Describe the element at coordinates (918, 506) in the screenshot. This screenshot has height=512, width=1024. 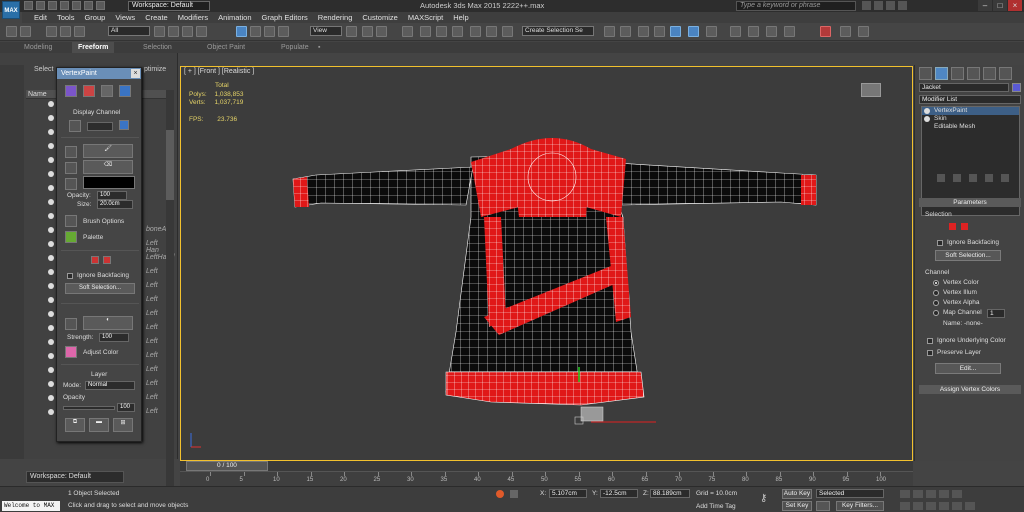
I see `zoom-all-icon` at that location.